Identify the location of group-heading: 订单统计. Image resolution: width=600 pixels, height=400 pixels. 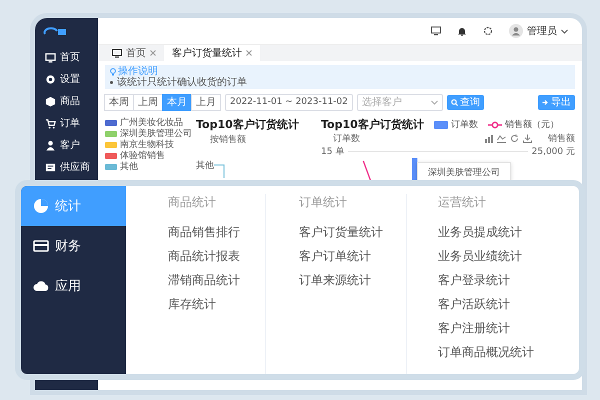
(323, 202).